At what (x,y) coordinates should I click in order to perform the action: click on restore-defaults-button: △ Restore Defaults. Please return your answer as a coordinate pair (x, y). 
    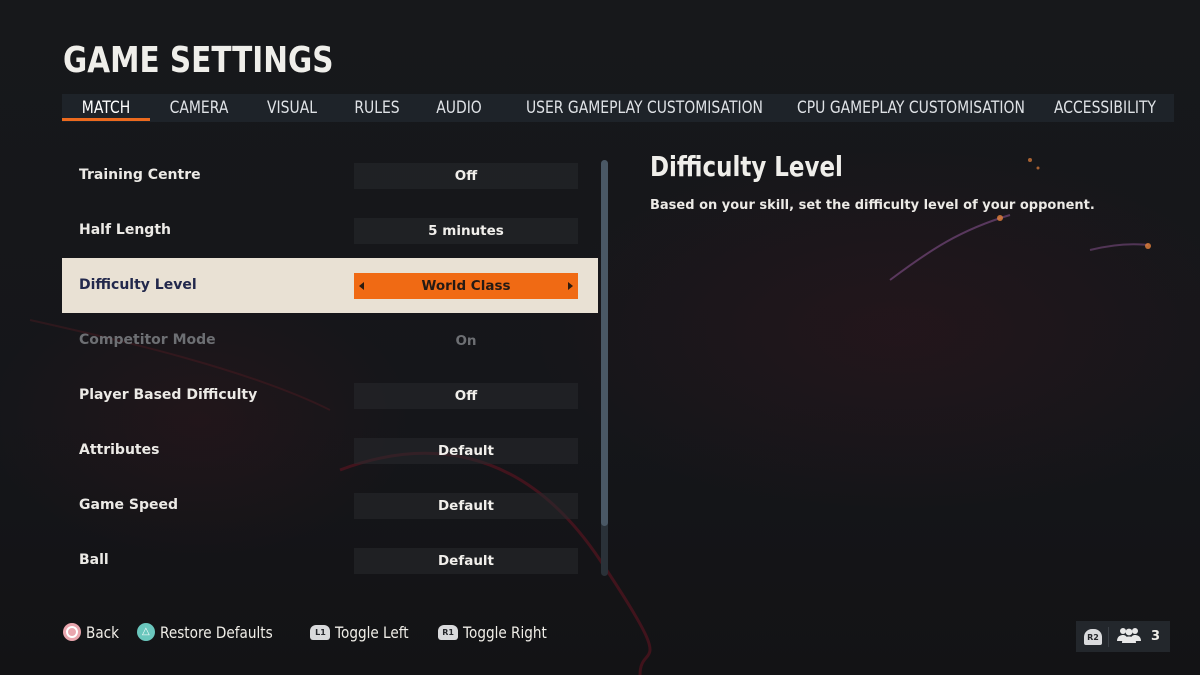
    Looking at the image, I should click on (214, 632).